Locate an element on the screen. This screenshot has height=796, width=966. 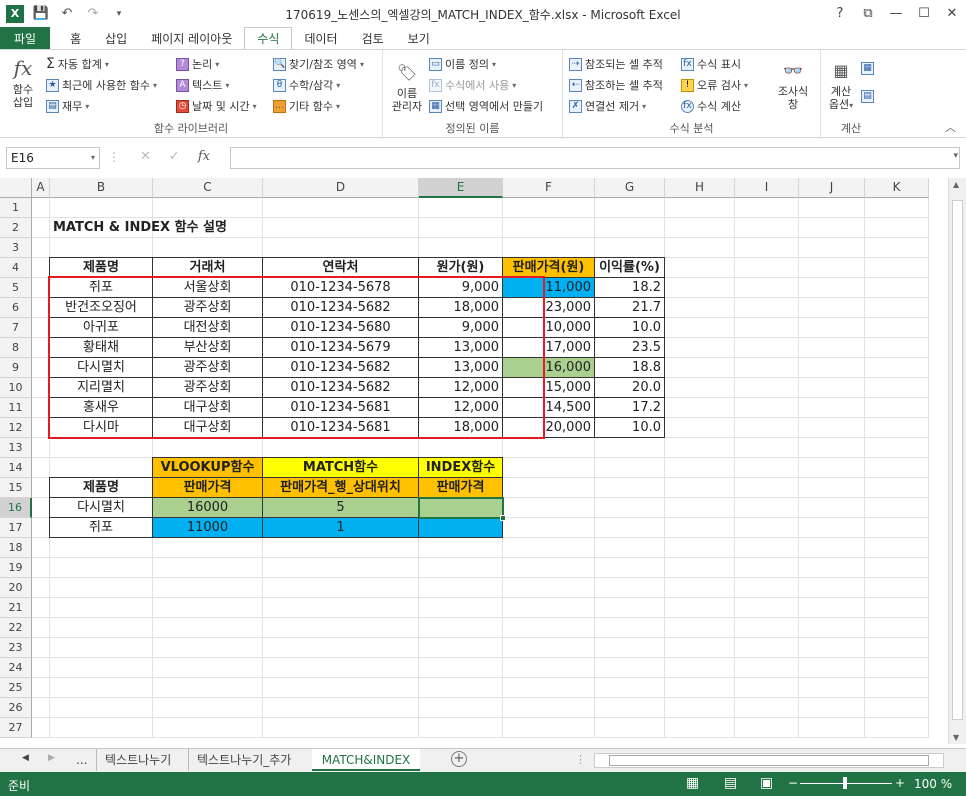
table-cell-g6: 21.7 is located at coordinates (629, 307).